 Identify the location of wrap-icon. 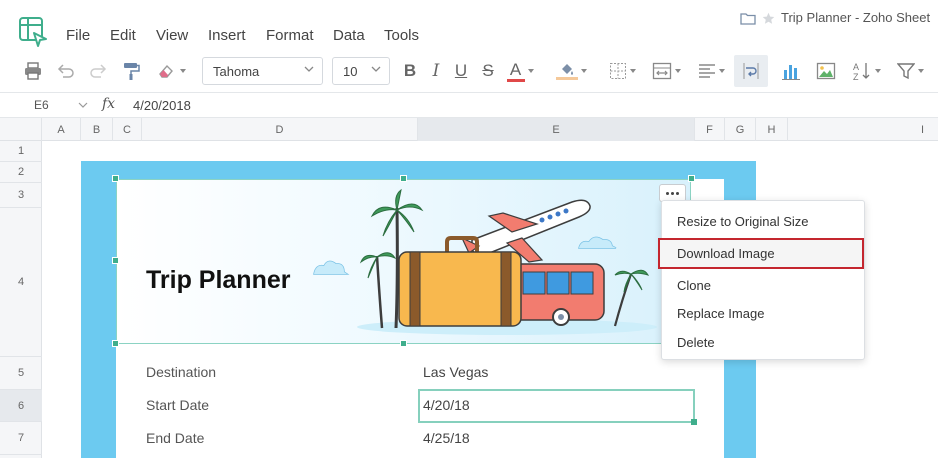
(751, 71).